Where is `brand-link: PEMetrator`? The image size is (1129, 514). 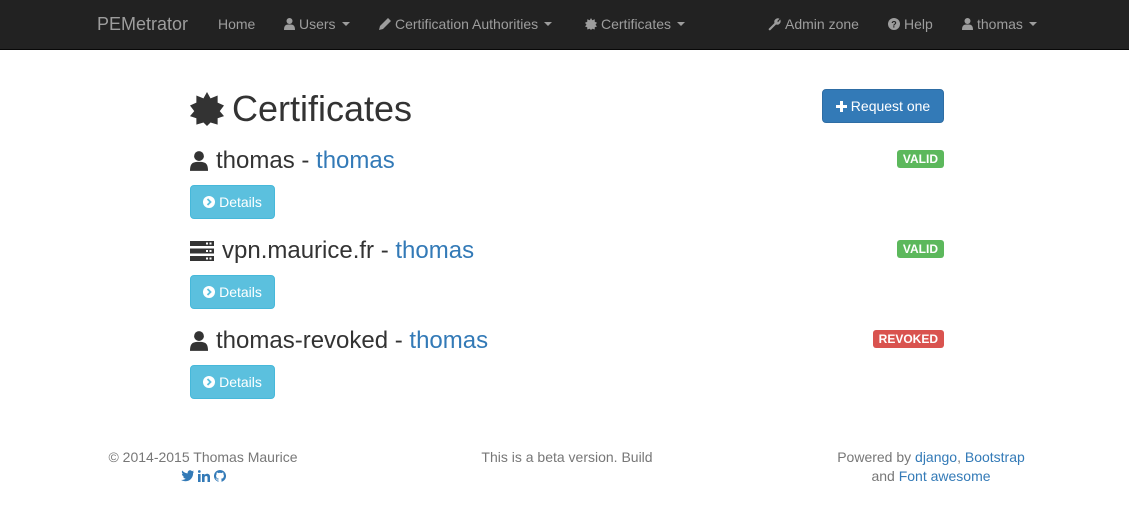
brand-link: PEMetrator is located at coordinates (142, 24).